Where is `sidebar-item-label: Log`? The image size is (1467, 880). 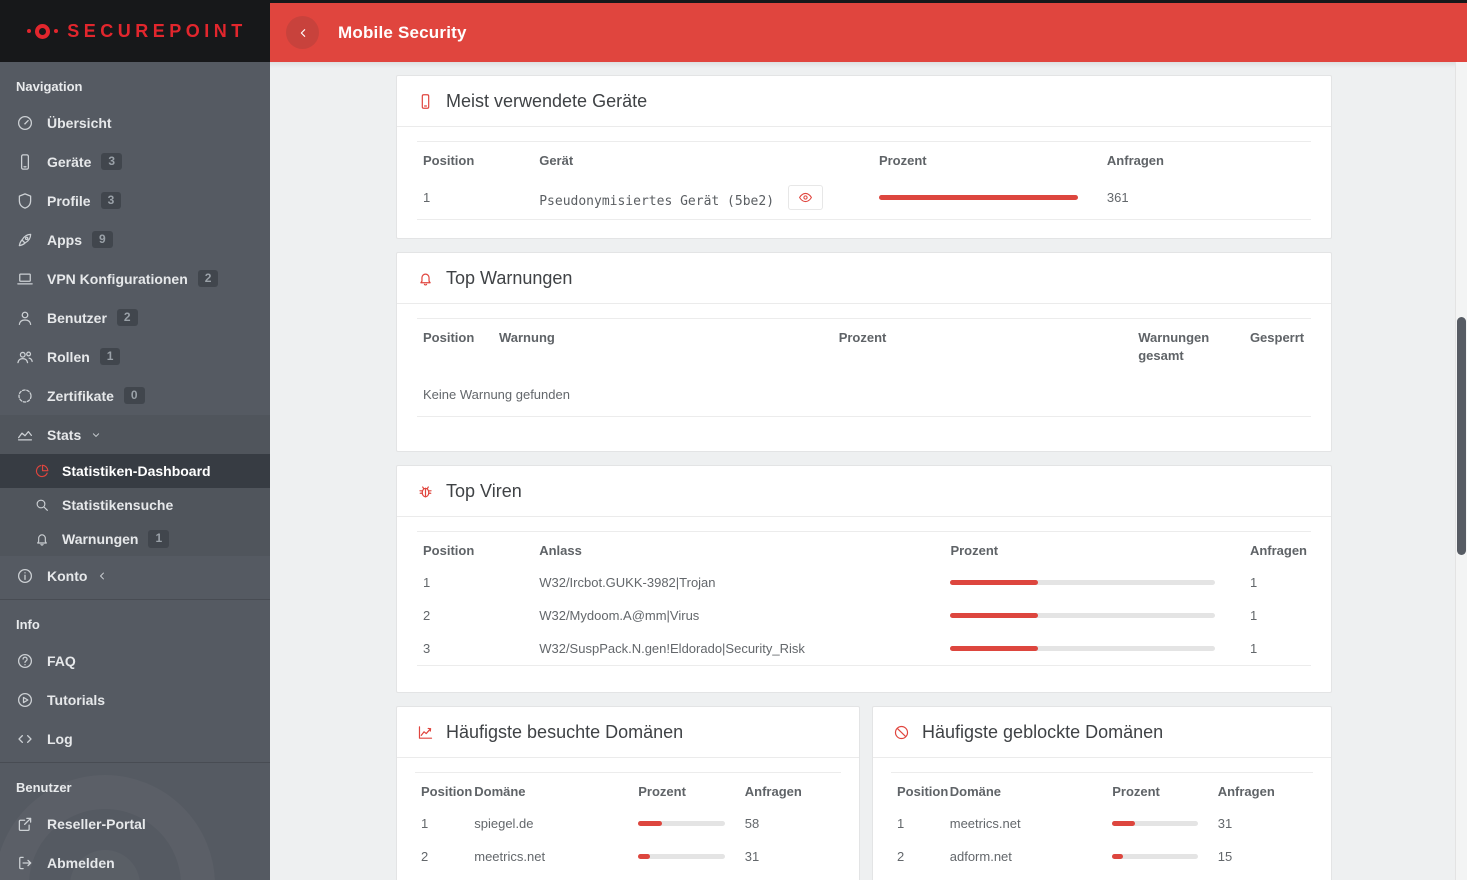
sidebar-item-label: Log is located at coordinates (60, 738).